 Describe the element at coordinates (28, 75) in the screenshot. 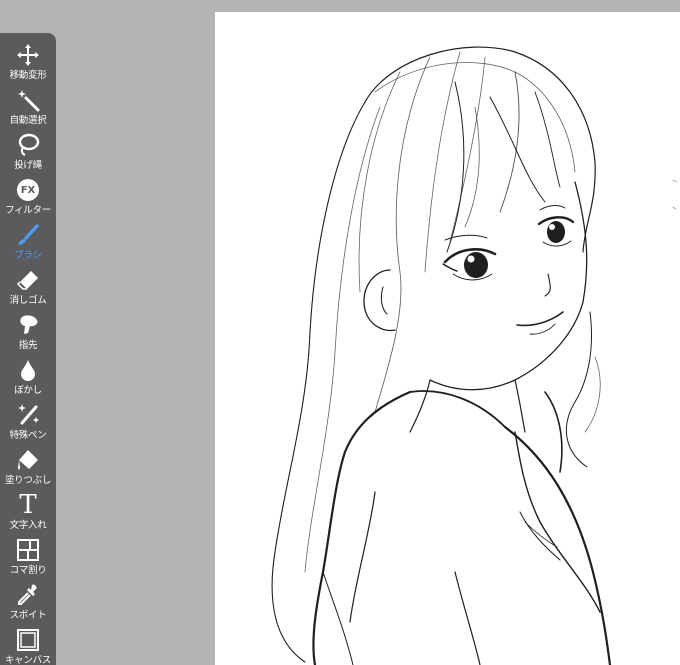

I see `tool-label: 移動変形` at that location.